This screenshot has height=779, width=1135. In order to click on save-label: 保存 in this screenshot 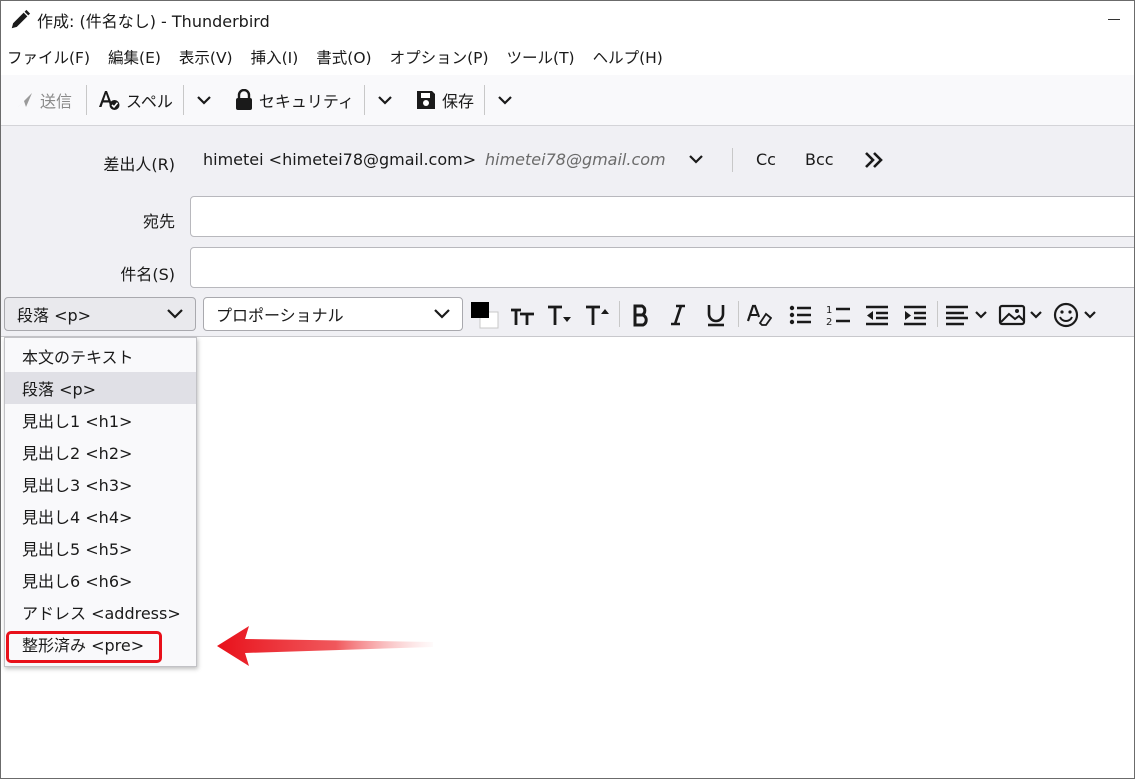, I will do `click(457, 101)`.